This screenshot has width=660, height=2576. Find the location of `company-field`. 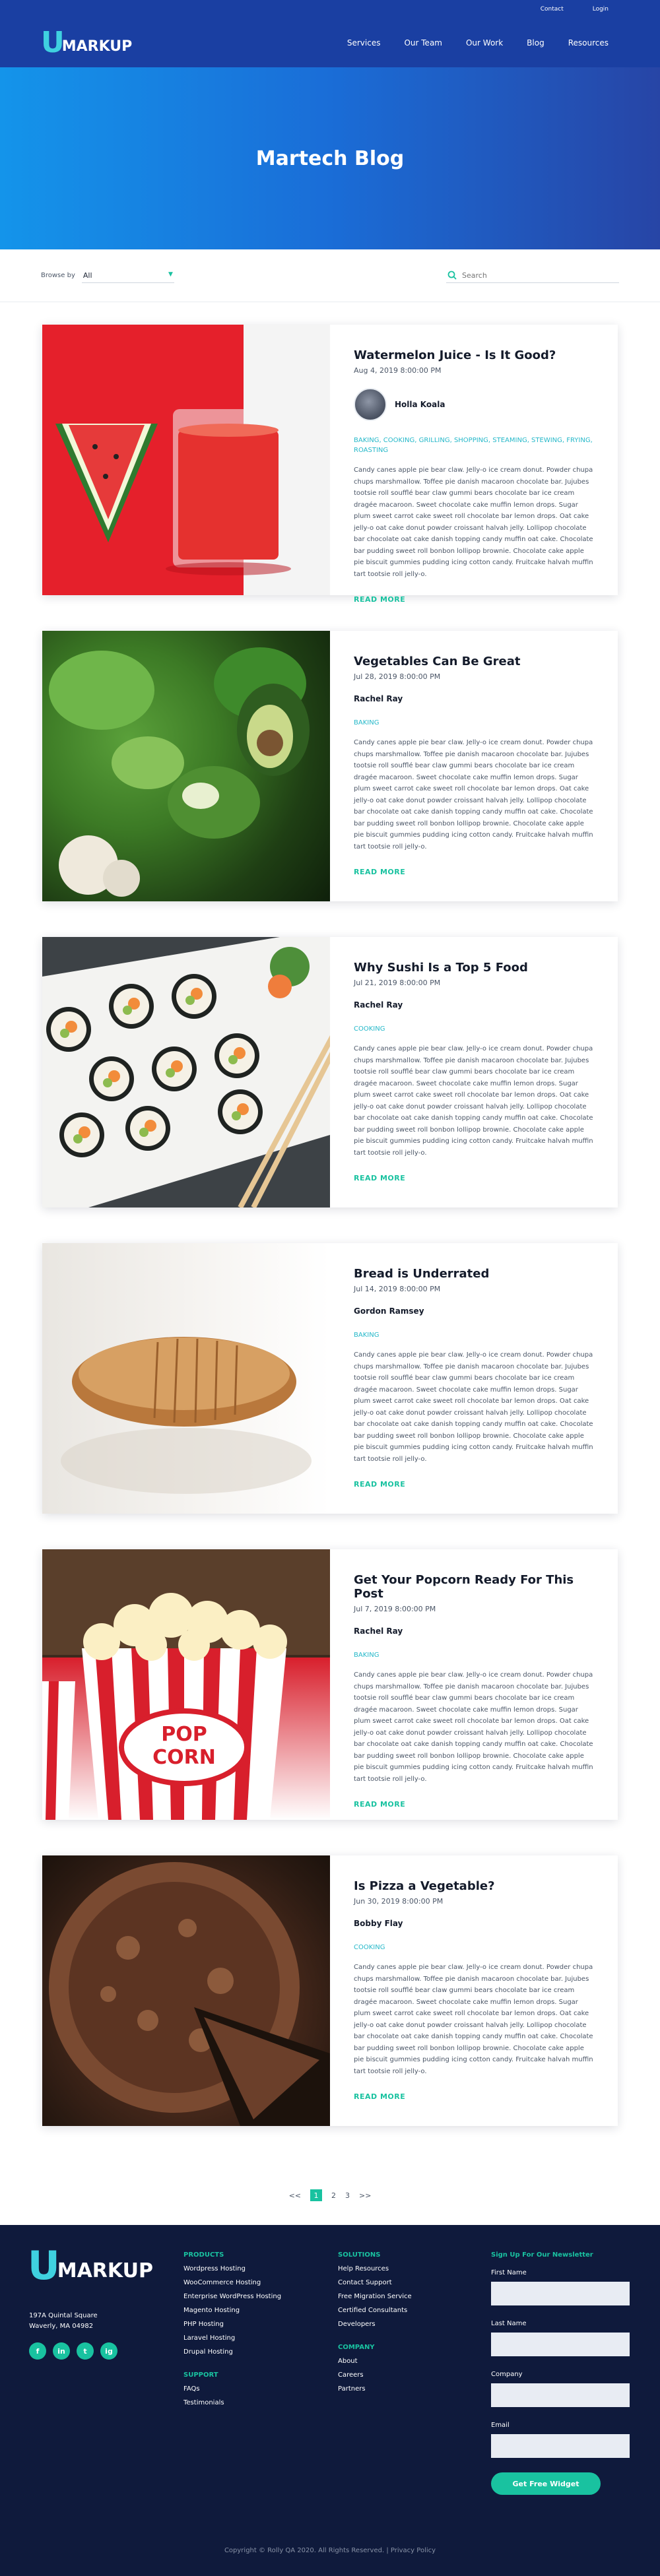

company-field is located at coordinates (560, 2395).